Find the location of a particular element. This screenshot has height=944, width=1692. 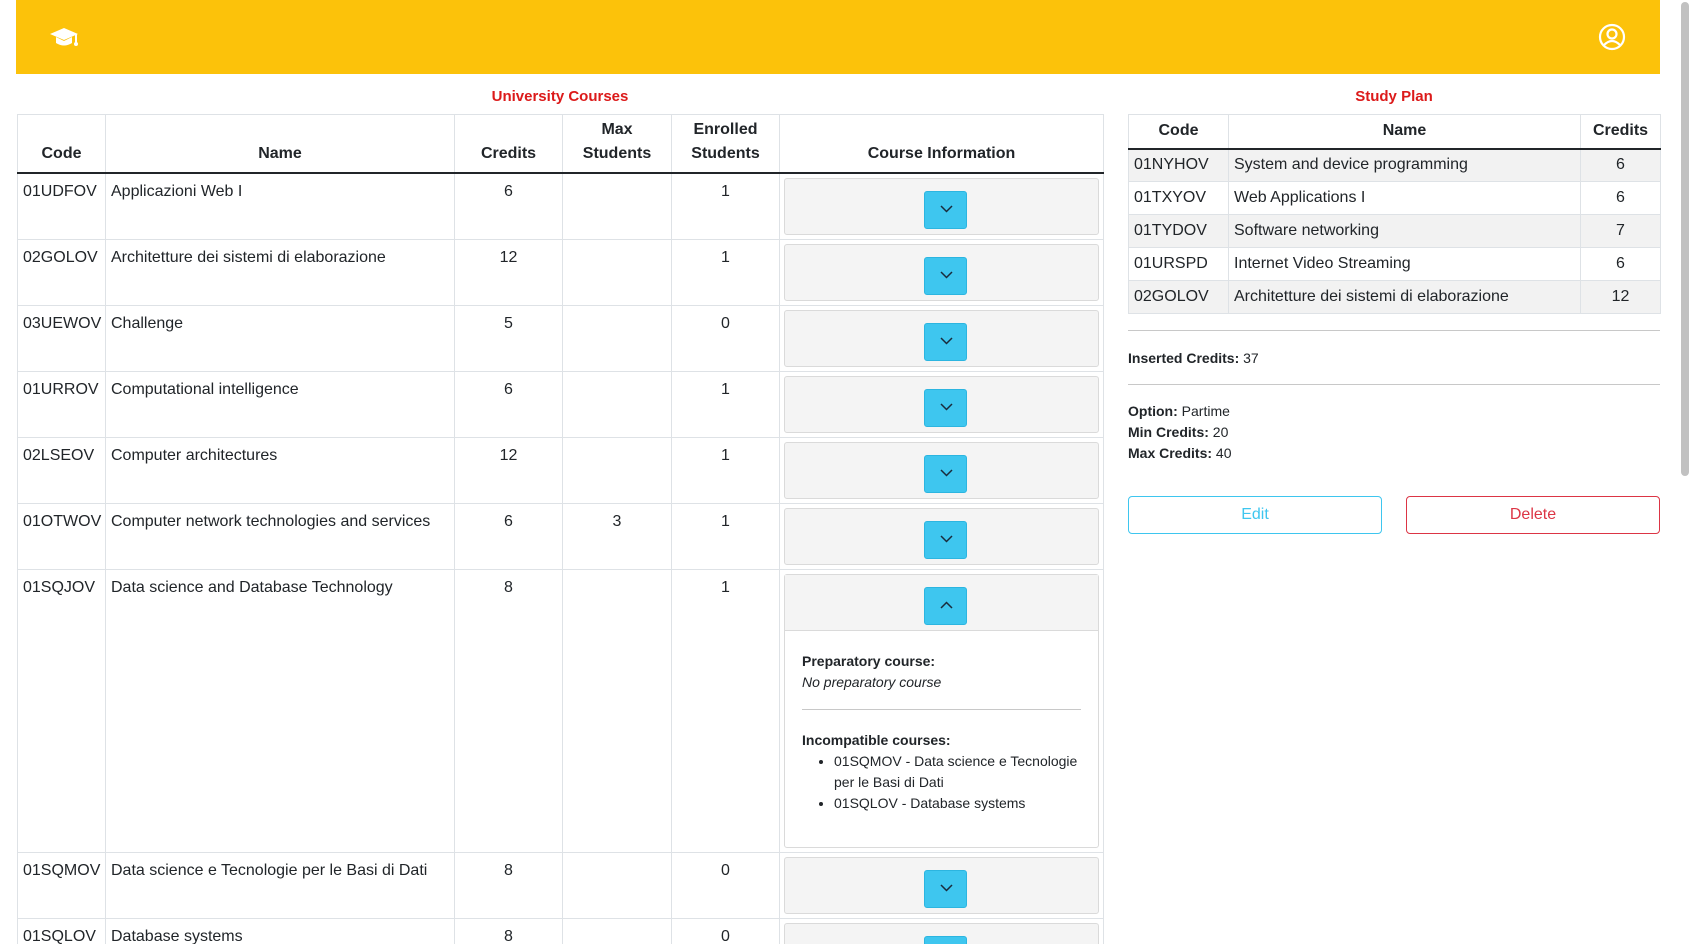

course-credits: 12 is located at coordinates (508, 470).